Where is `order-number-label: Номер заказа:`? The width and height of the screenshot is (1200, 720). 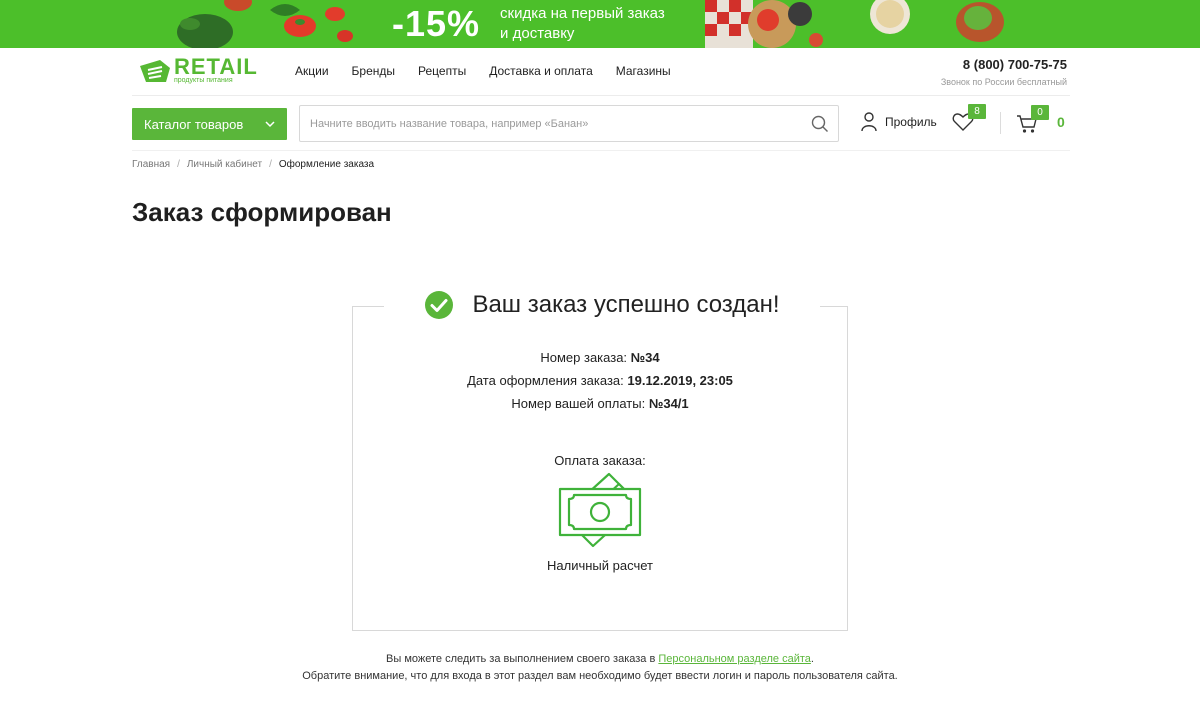
order-number-label: Номер заказа: is located at coordinates (584, 357).